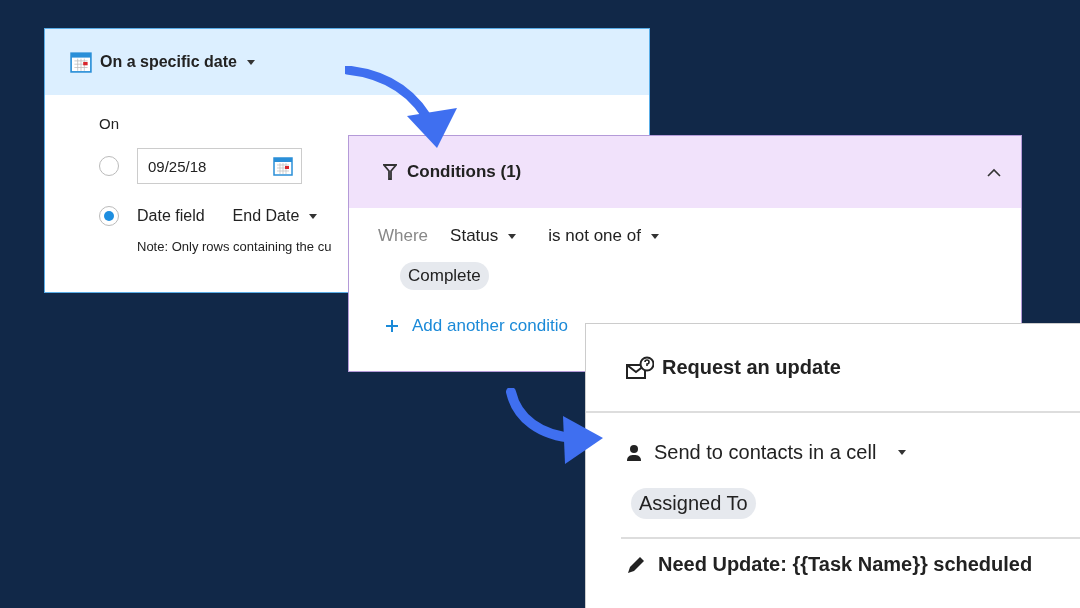 Image resolution: width=1080 pixels, height=608 pixels. I want to click on note-text: Note: Only rows containing the cu, so click(235, 246).